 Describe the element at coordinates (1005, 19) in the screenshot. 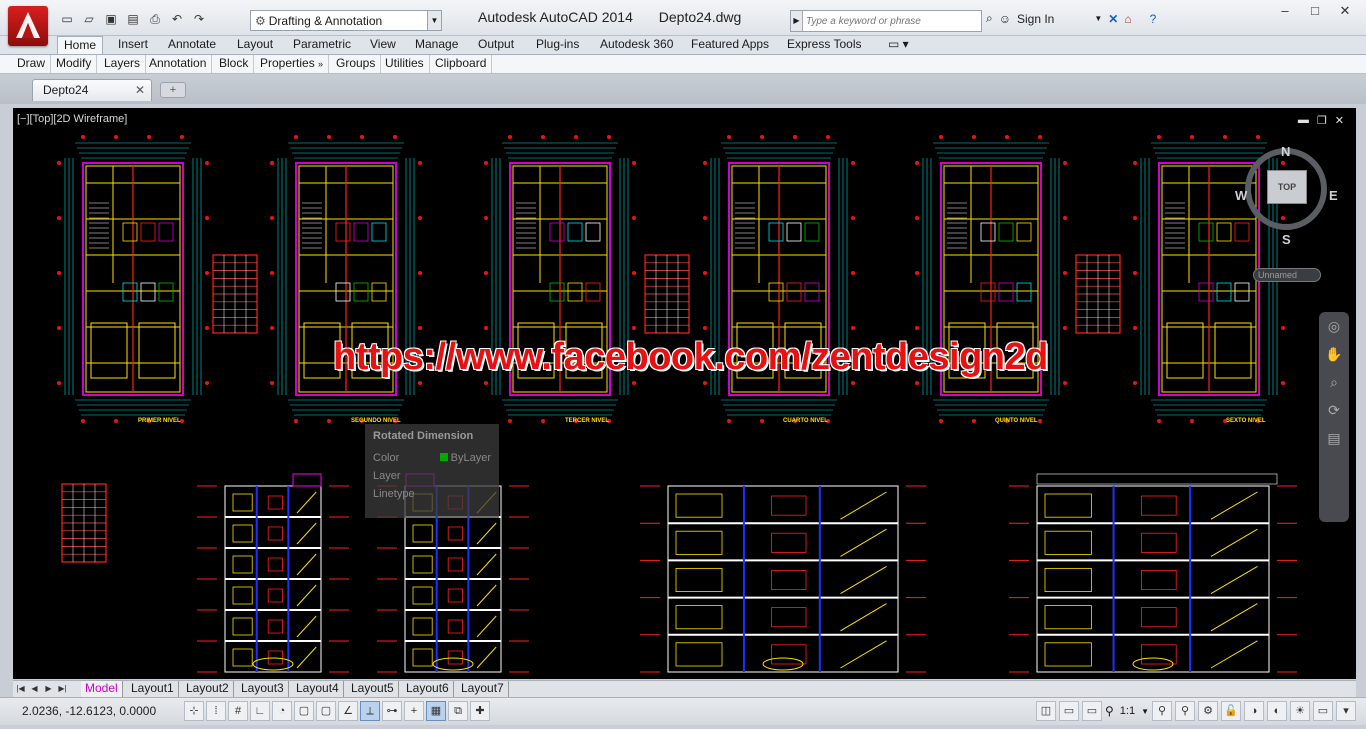

I see `user-icon: ☺` at that location.